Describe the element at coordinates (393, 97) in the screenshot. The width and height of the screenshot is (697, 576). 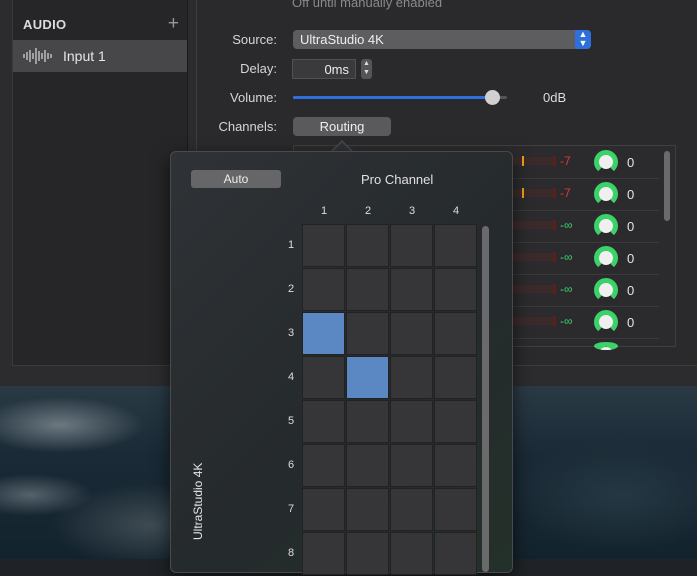
I see `volume-slider-fill` at that location.